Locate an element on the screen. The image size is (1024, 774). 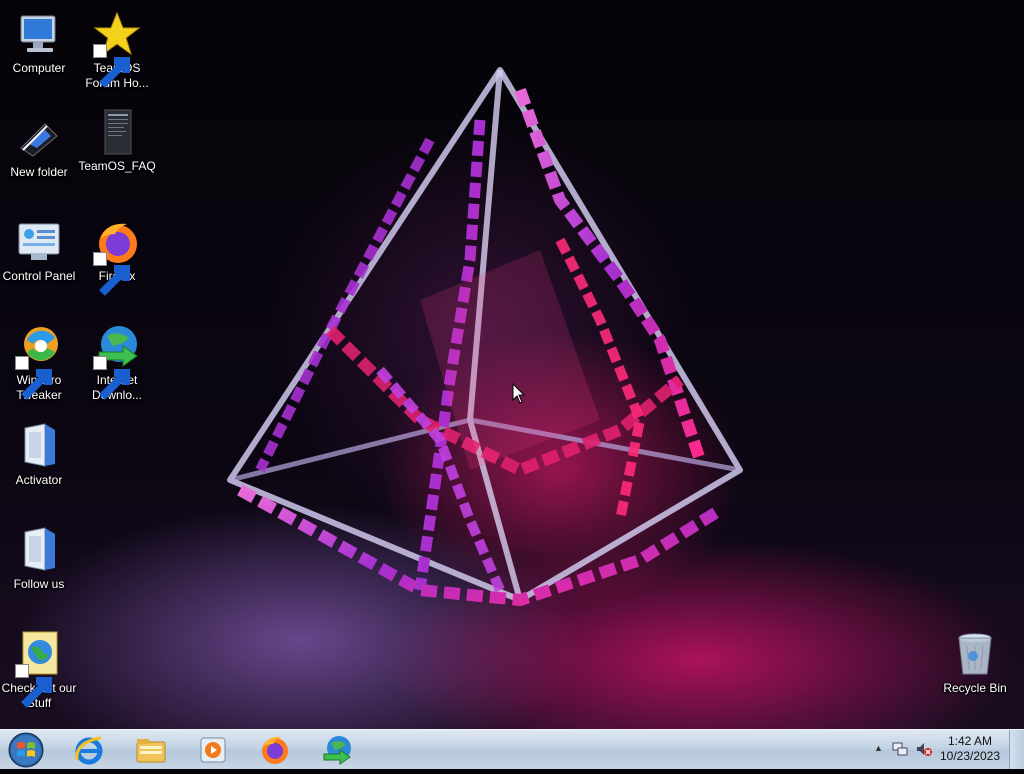
taskbar-file-explorer-button is located at coordinates (151, 750).